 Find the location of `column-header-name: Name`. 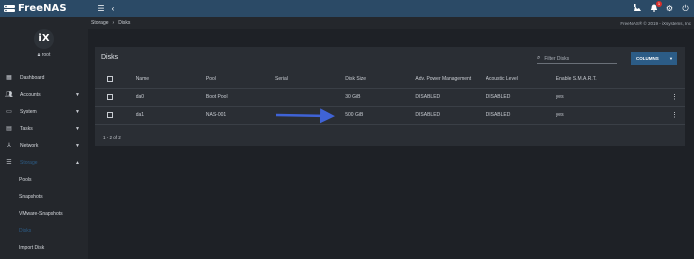

column-header-name: Name is located at coordinates (170, 80).